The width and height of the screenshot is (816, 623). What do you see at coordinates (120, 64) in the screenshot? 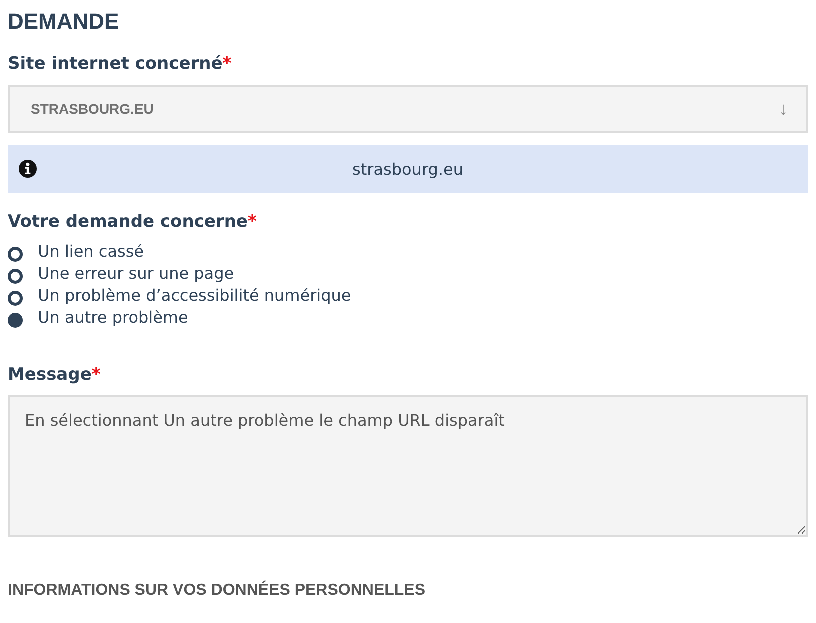
I see `field-label: Site internet concerné*` at bounding box center [120, 64].